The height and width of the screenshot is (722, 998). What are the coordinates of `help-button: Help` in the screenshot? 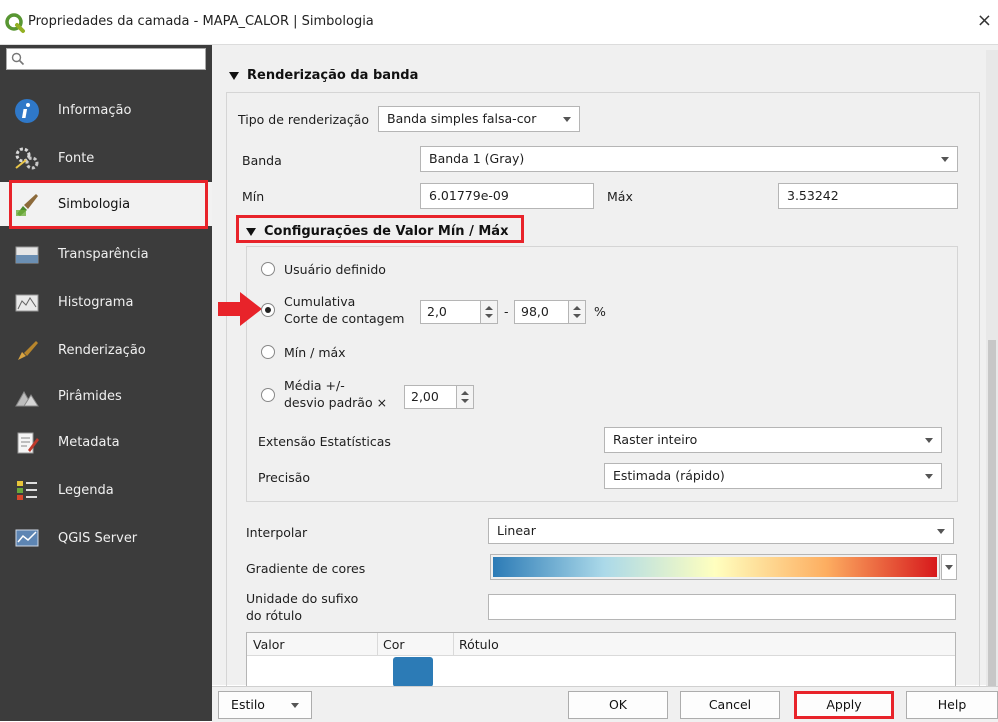 It's located at (952, 705).